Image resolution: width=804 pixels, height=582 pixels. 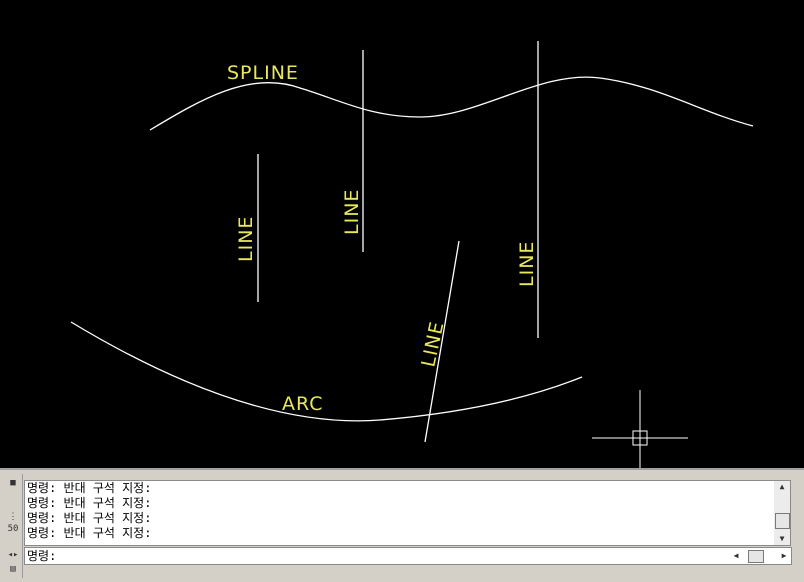 What do you see at coordinates (432, 344) in the screenshot?
I see `line-label-4: LINE` at bounding box center [432, 344].